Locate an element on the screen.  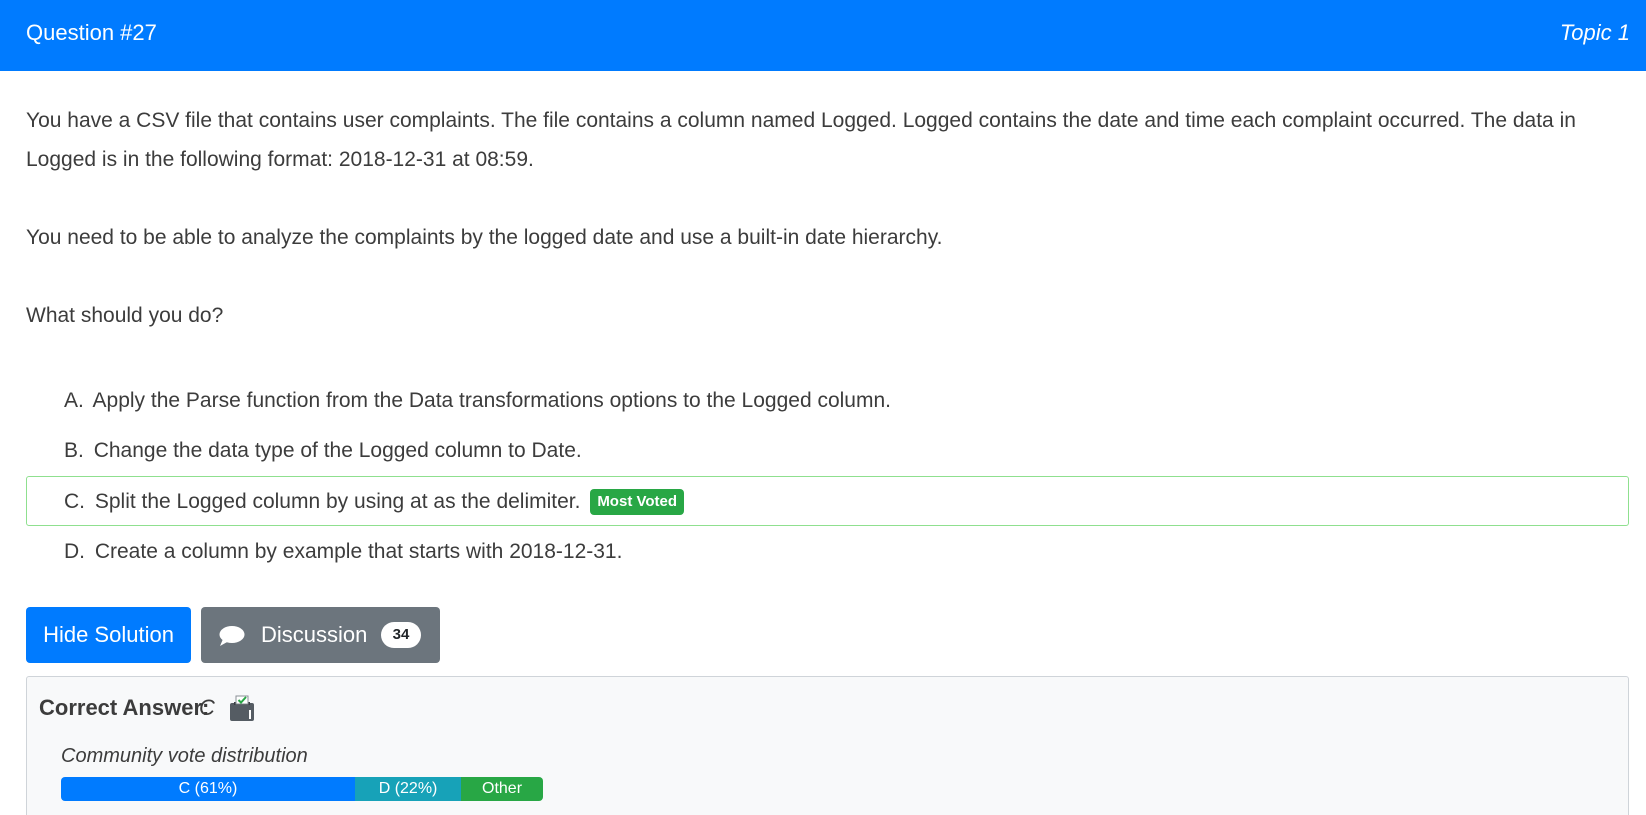
vote-distribution-caption: Community vote distribution is located at coordinates (184, 756).